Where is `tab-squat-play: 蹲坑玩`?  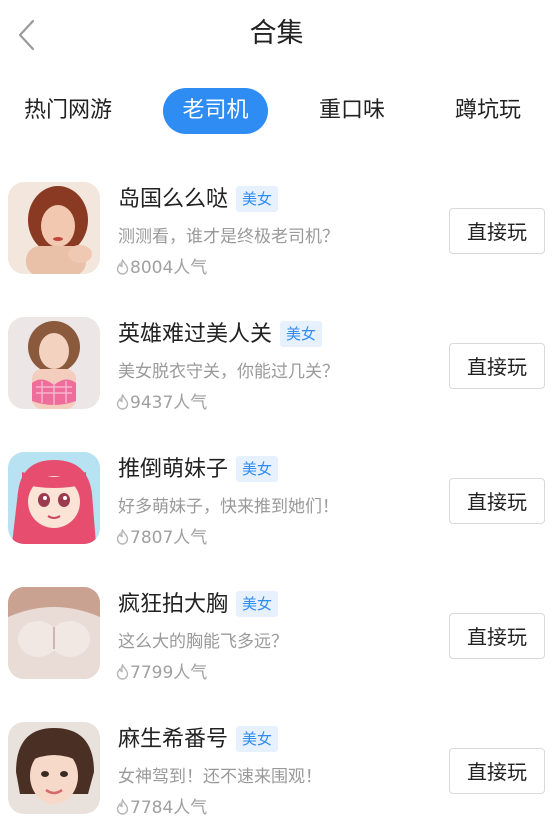 tab-squat-play: 蹲坑玩 is located at coordinates (488, 111).